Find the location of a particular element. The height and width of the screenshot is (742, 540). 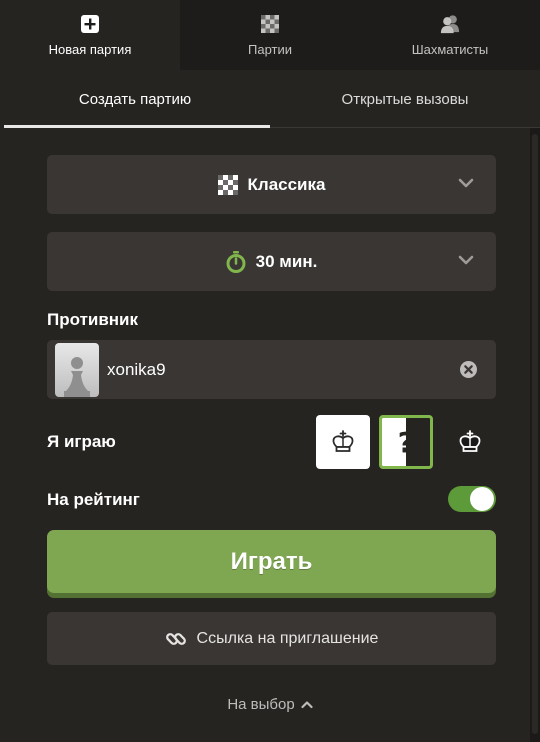

tab-players: Шахматисты is located at coordinates (450, 35).